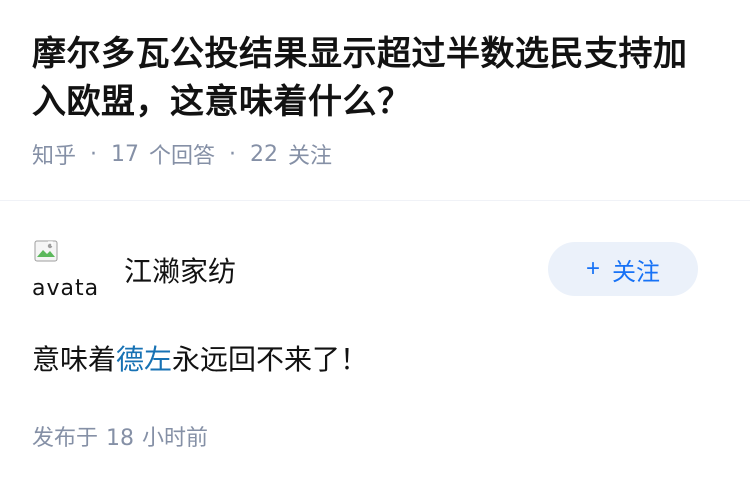  I want to click on follow-button: + 关注, so click(623, 269).